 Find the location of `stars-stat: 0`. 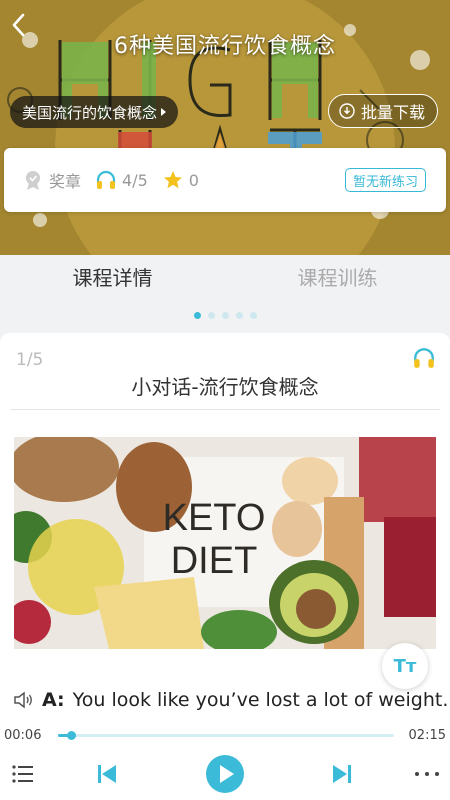

stars-stat: 0 is located at coordinates (180, 180).